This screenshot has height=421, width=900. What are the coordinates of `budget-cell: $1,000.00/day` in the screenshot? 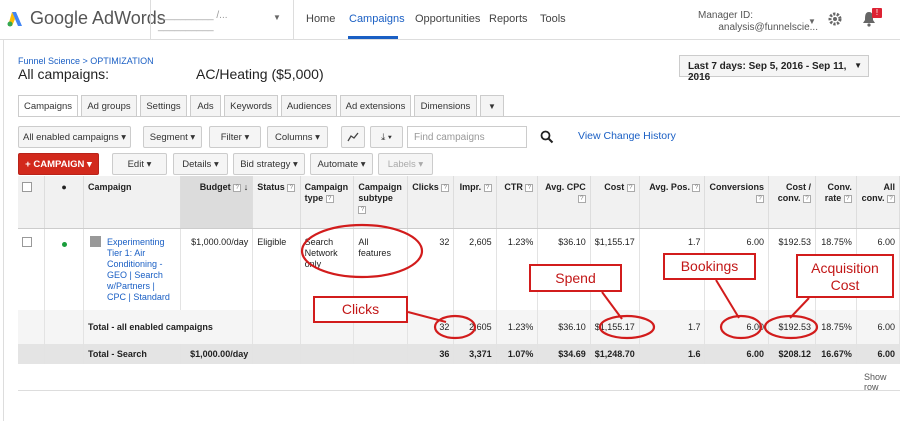 It's located at (217, 269).